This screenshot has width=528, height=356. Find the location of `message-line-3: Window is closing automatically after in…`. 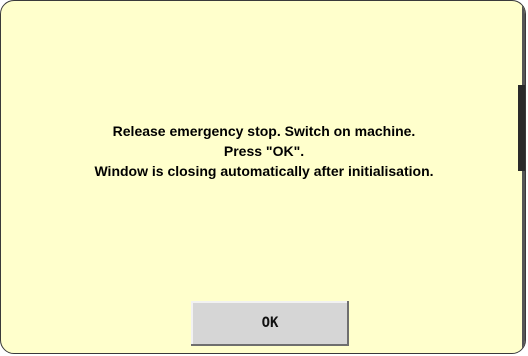

message-line-3: Window is closing automatically after in… is located at coordinates (264, 171).